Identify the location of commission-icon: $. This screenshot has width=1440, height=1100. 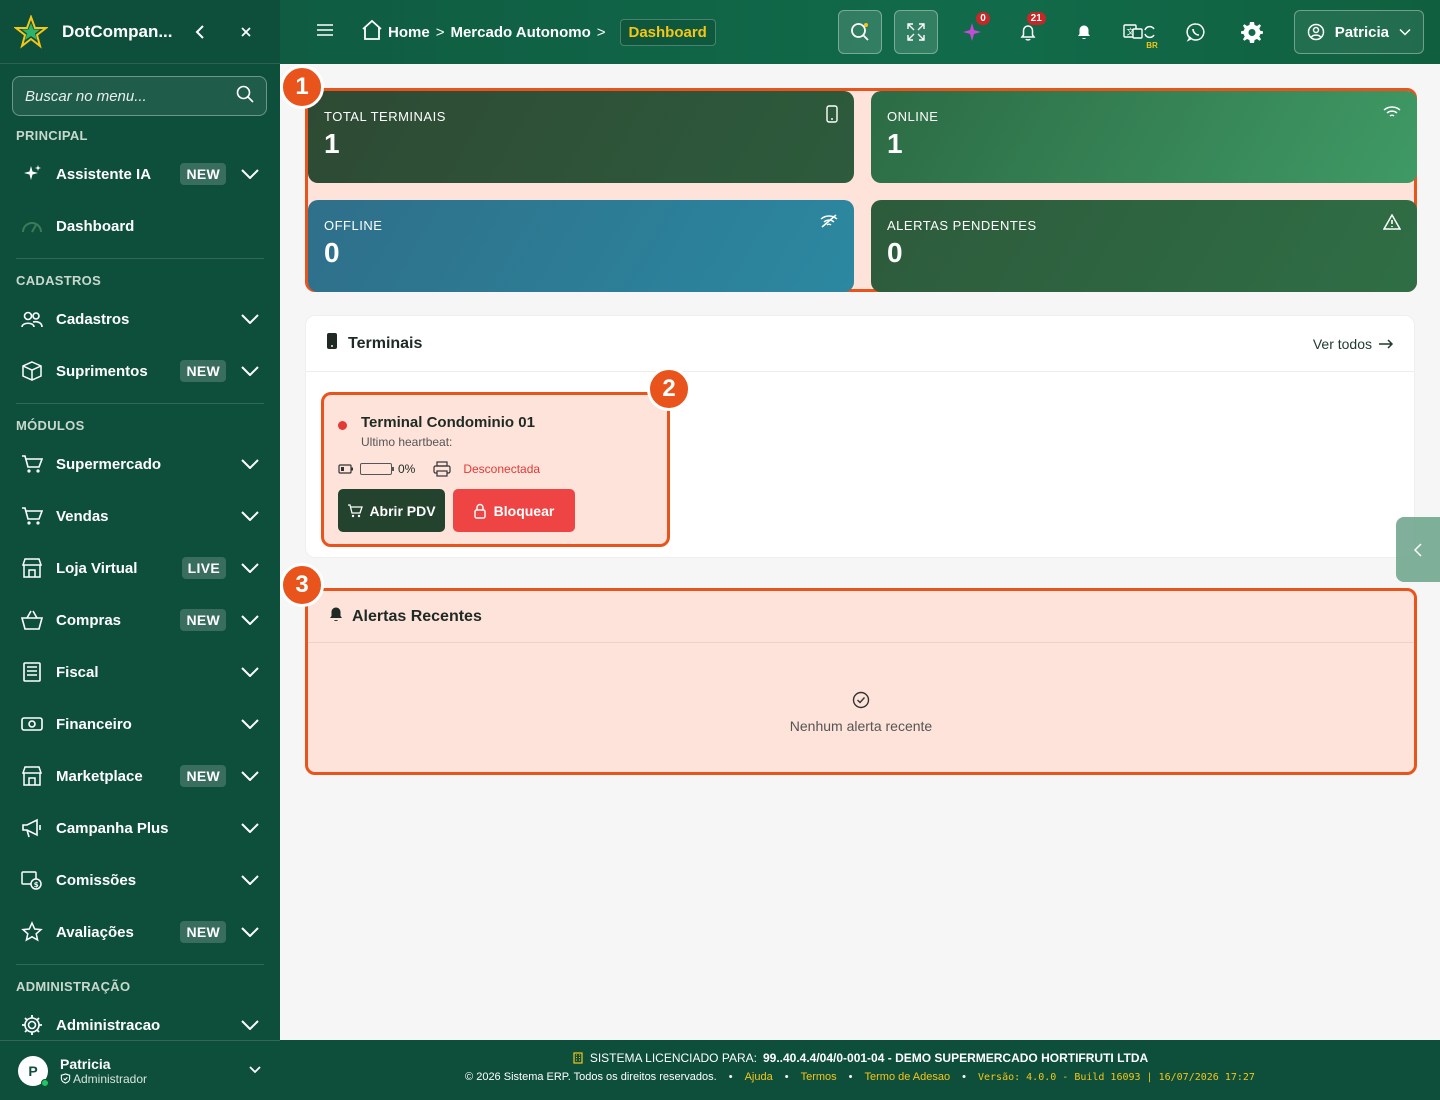
(32, 880).